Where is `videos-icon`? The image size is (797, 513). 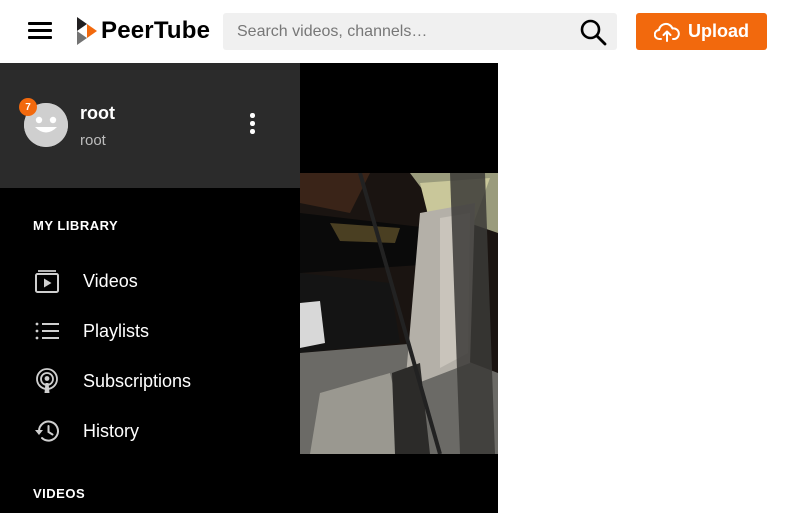 videos-icon is located at coordinates (47, 281).